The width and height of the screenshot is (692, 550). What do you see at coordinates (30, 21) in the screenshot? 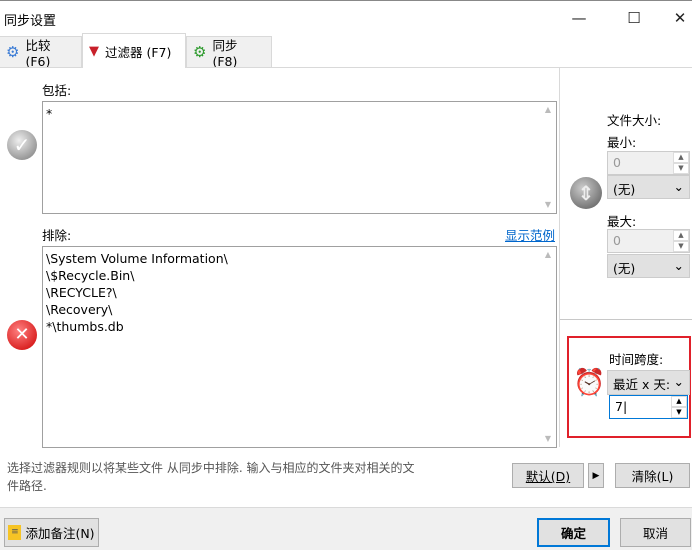
I see `window-title: 同步设置` at bounding box center [30, 21].